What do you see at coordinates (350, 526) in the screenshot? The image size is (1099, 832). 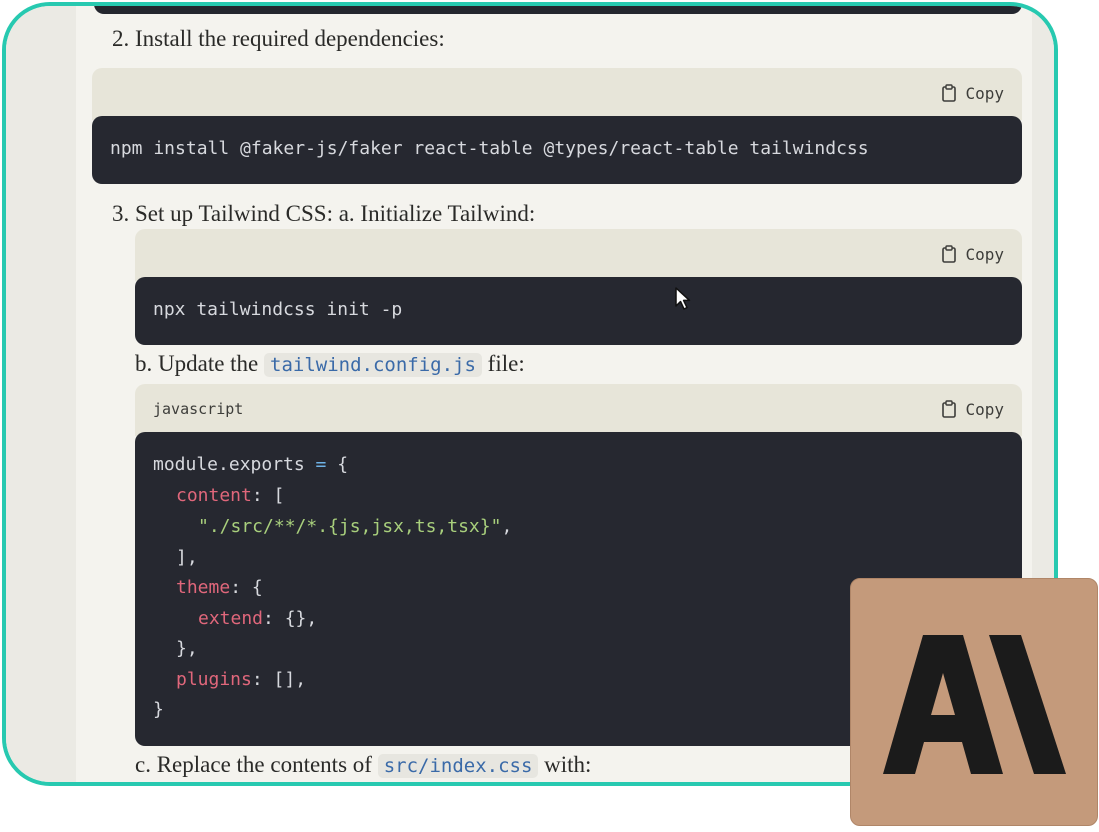 I see `token: "./src/**/*.{js,jsx,ts,tsx}"` at bounding box center [350, 526].